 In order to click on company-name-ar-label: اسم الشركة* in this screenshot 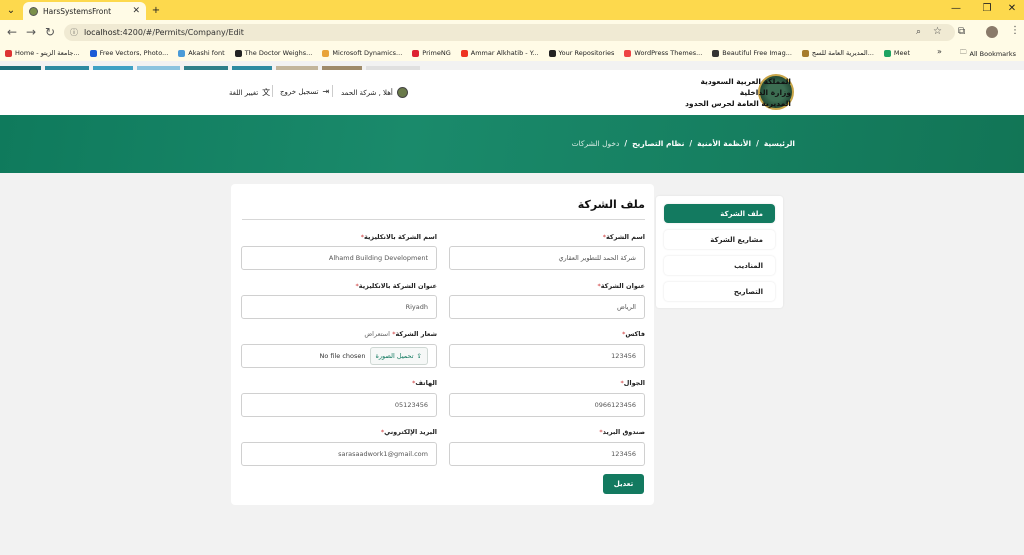, I will do `click(623, 237)`.